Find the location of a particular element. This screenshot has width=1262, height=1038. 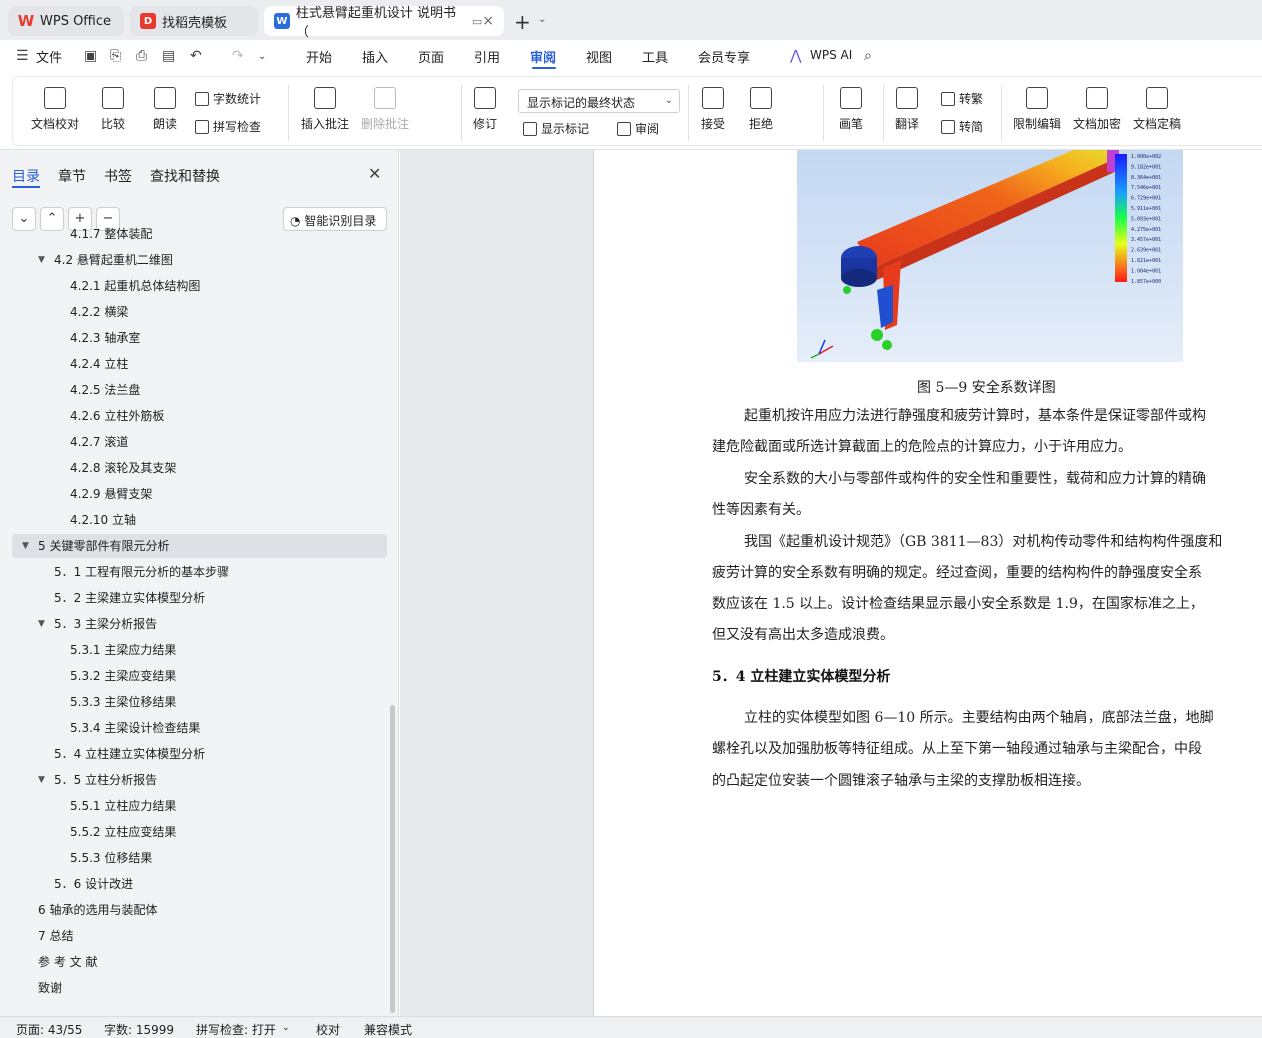

word-count-button: 字数统计 is located at coordinates (228, 98).